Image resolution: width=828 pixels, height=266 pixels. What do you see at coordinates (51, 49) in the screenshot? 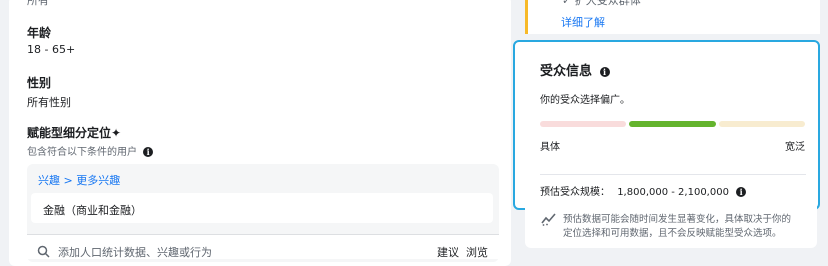
I see `age-value: 18 - 65+` at bounding box center [51, 49].